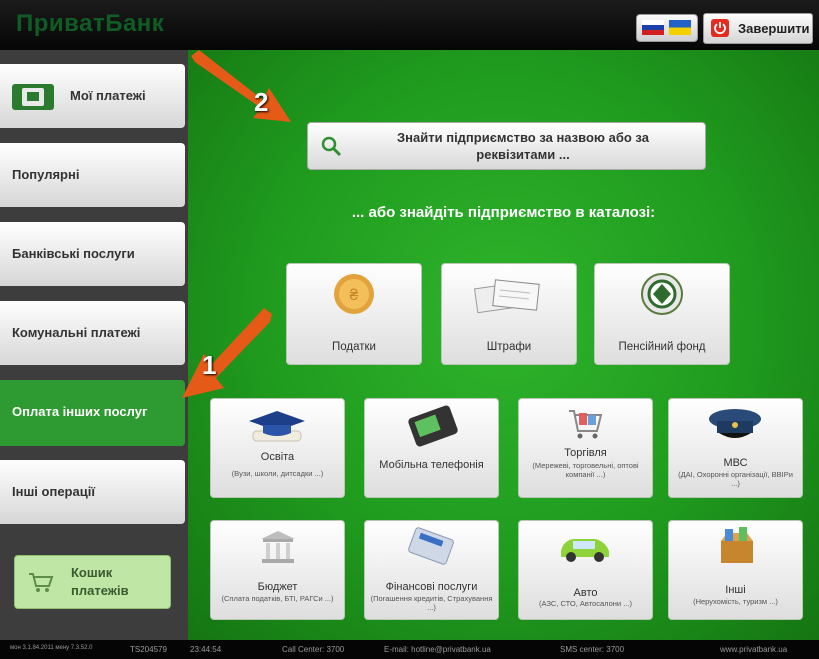  I want to click on sidebar-item-label: Комунальні платежі, so click(76, 332).